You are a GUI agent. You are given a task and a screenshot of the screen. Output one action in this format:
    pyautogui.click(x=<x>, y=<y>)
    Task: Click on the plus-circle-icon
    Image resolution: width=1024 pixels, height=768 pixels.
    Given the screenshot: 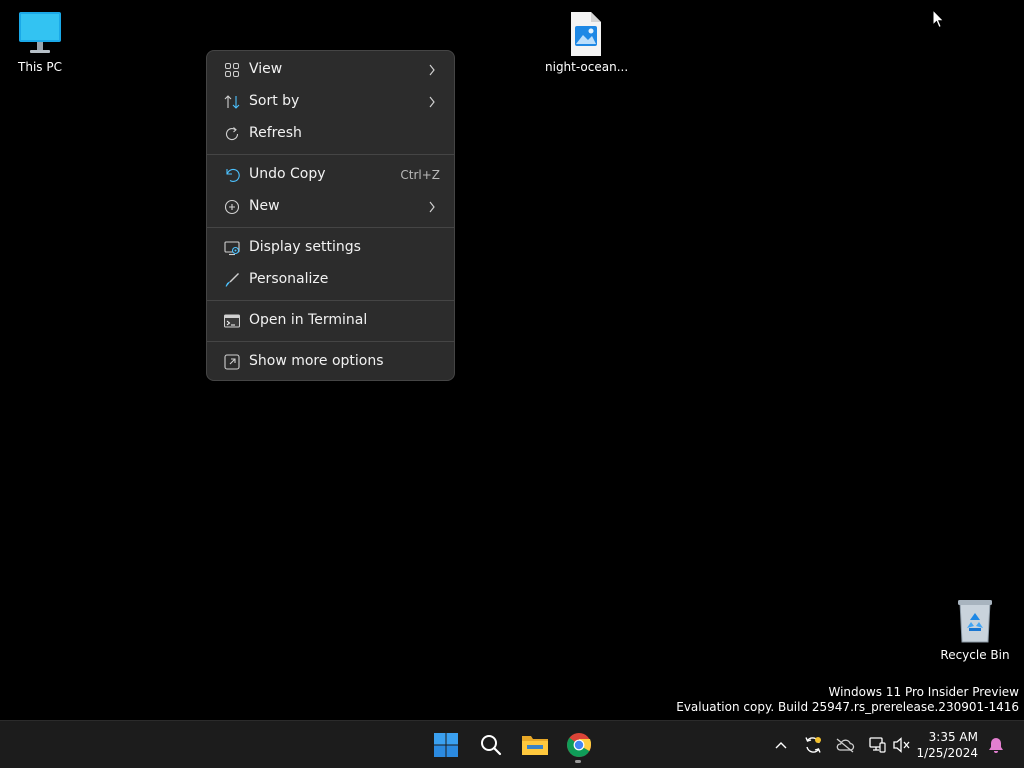 What is the action you would take?
    pyautogui.click(x=232, y=207)
    